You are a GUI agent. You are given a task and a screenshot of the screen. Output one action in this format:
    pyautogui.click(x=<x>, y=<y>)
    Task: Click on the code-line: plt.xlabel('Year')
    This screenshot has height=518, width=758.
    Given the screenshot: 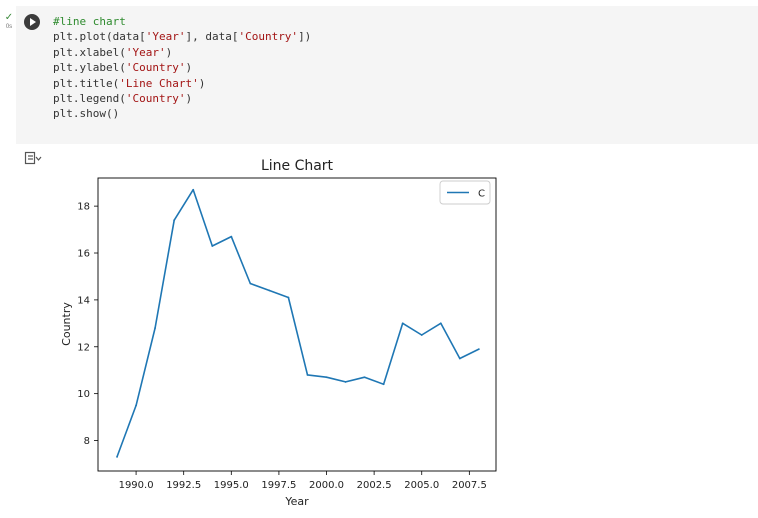 What is the action you would take?
    pyautogui.click(x=182, y=52)
    